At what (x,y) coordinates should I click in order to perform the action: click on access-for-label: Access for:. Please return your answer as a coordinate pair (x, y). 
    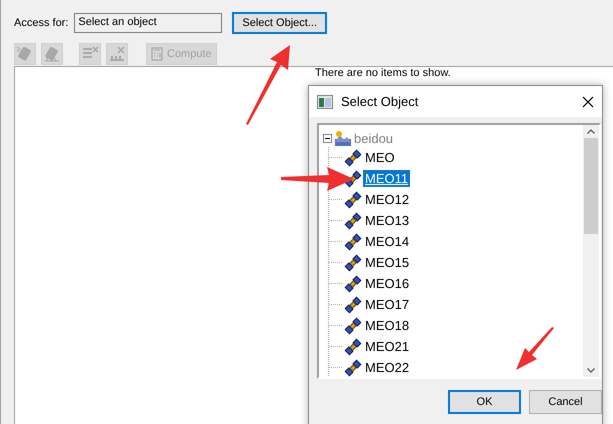
    Looking at the image, I should click on (41, 23).